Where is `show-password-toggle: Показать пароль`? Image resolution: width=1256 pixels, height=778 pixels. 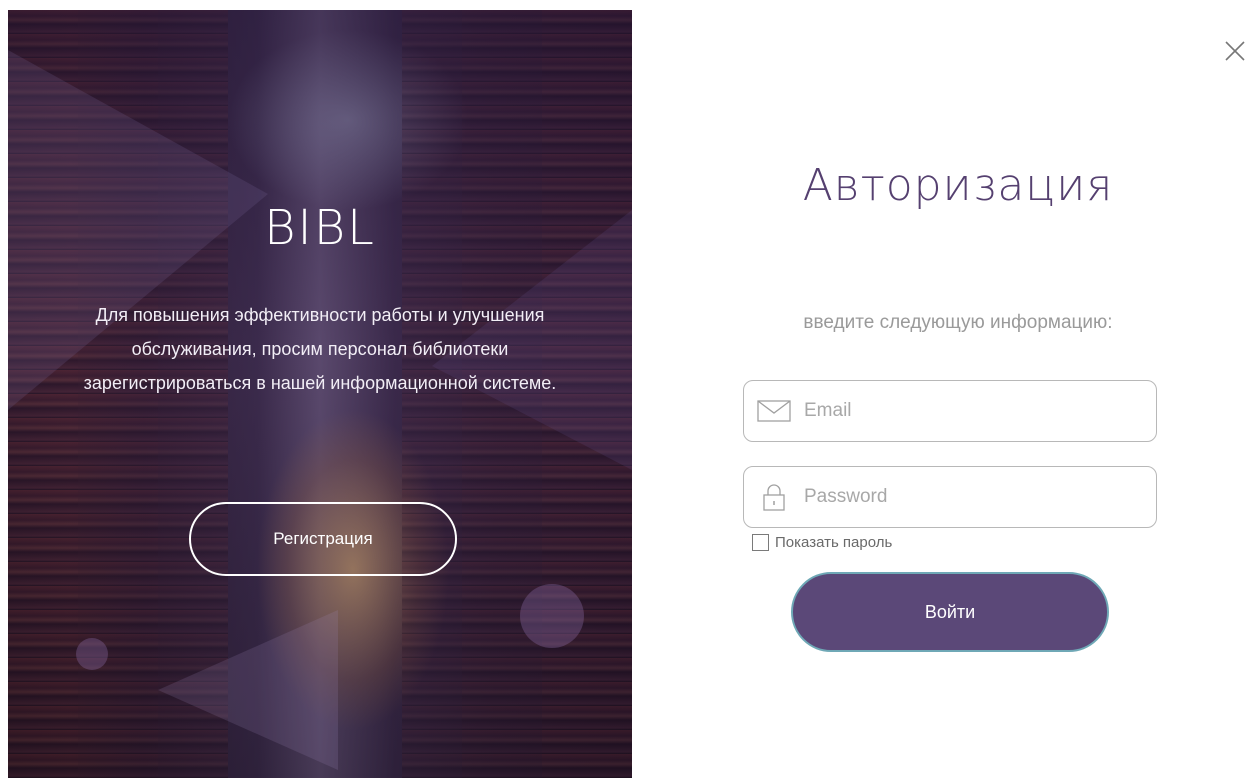 show-password-toggle: Показать пароль is located at coordinates (822, 542).